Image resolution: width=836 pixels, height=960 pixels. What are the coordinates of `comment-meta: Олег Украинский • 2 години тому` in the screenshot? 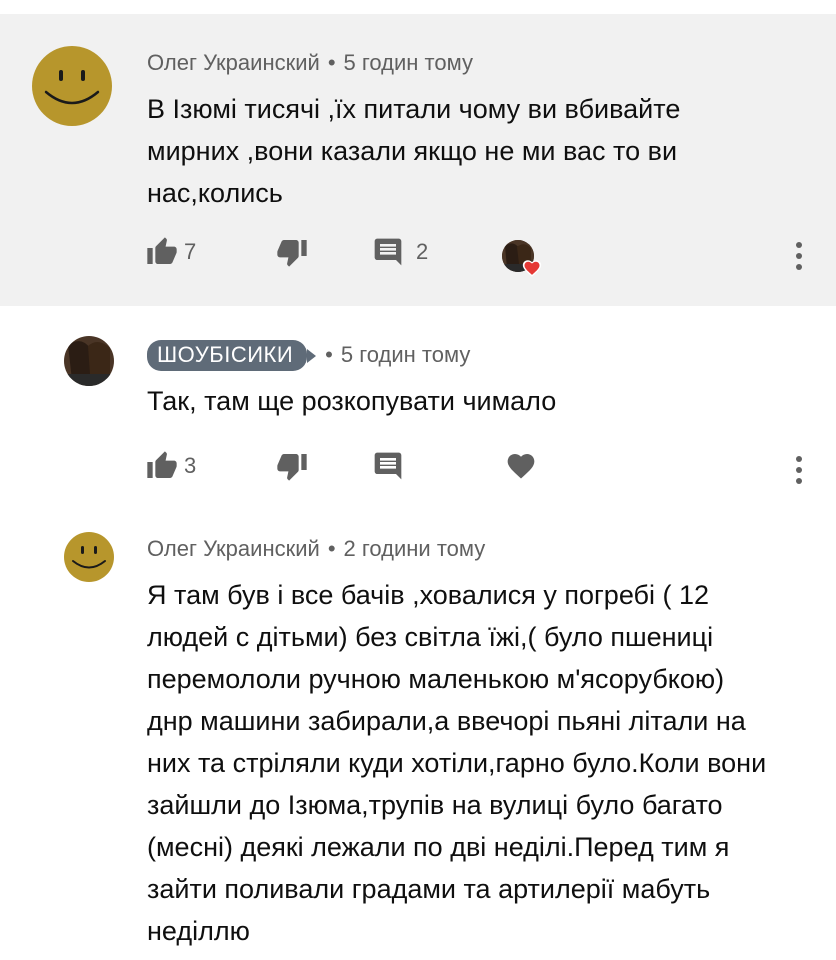 It's located at (316, 549).